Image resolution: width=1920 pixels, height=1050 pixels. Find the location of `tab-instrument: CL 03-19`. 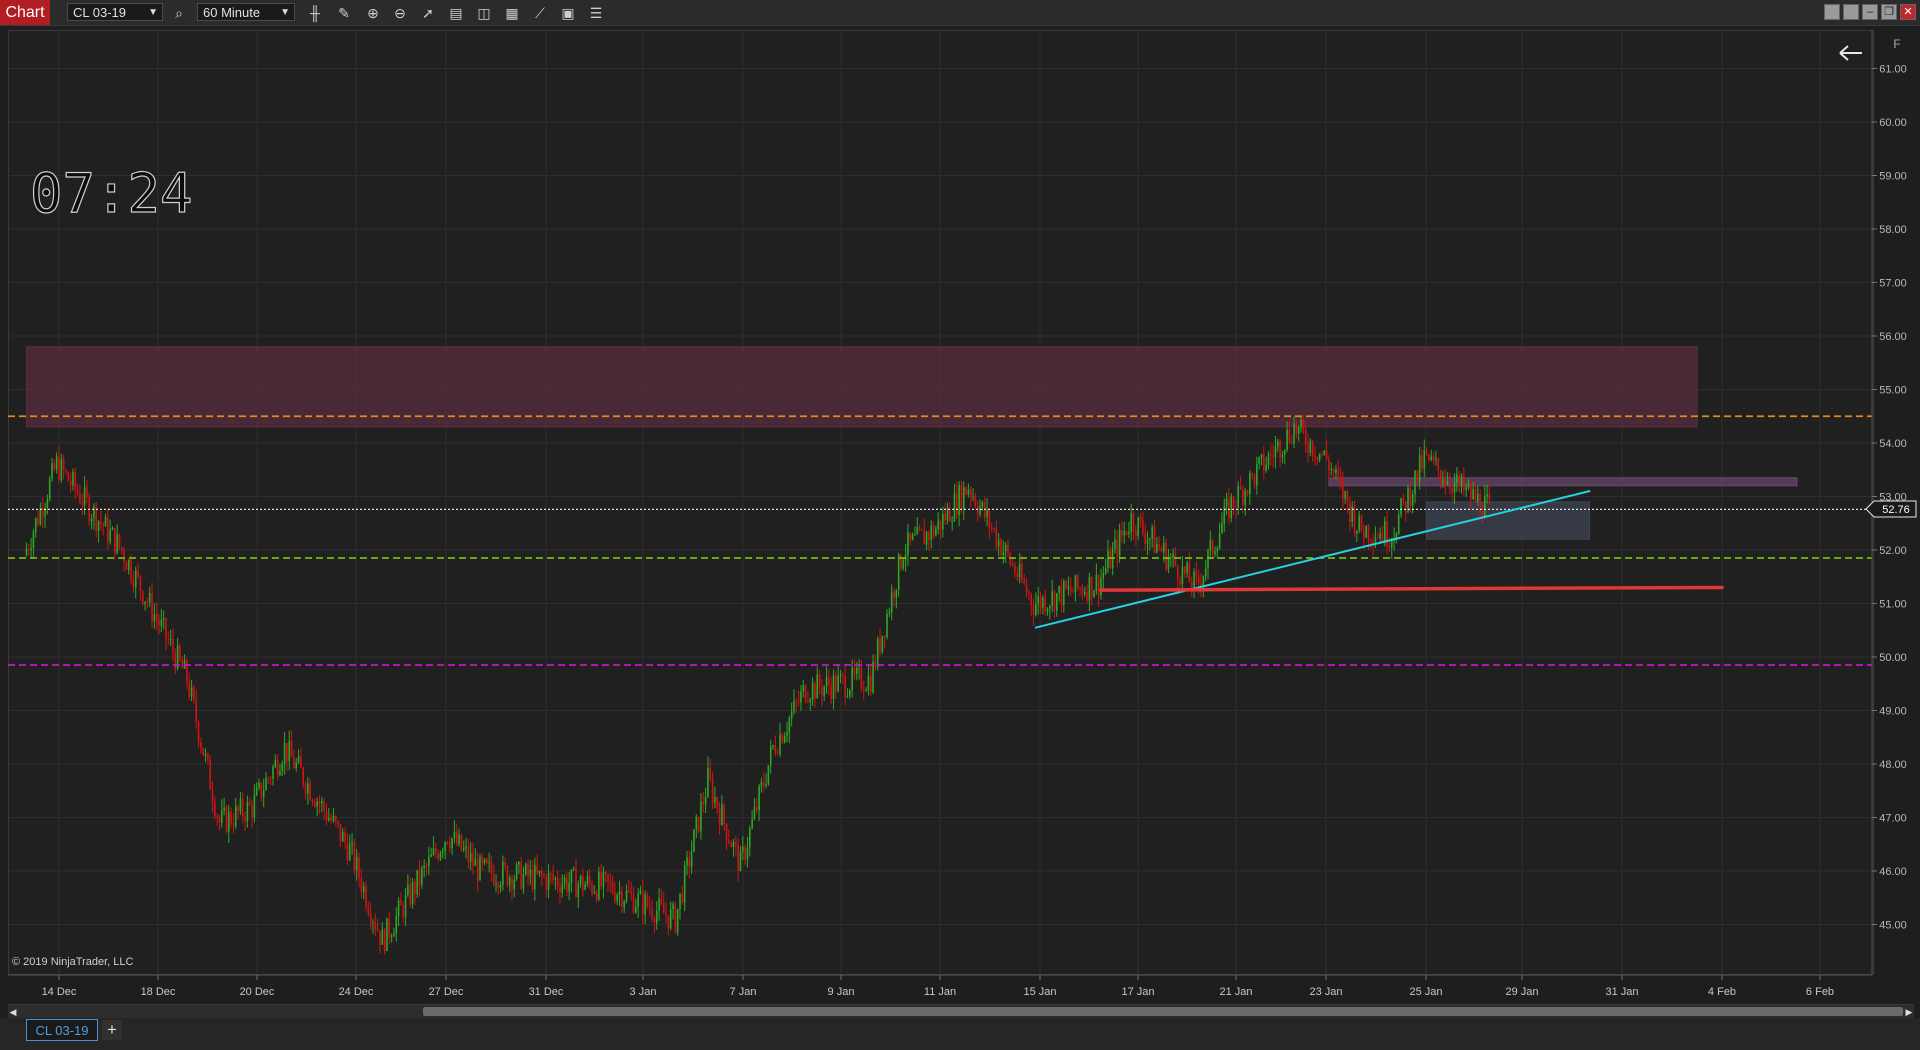

tab-instrument: CL 03-19 is located at coordinates (62, 1030).